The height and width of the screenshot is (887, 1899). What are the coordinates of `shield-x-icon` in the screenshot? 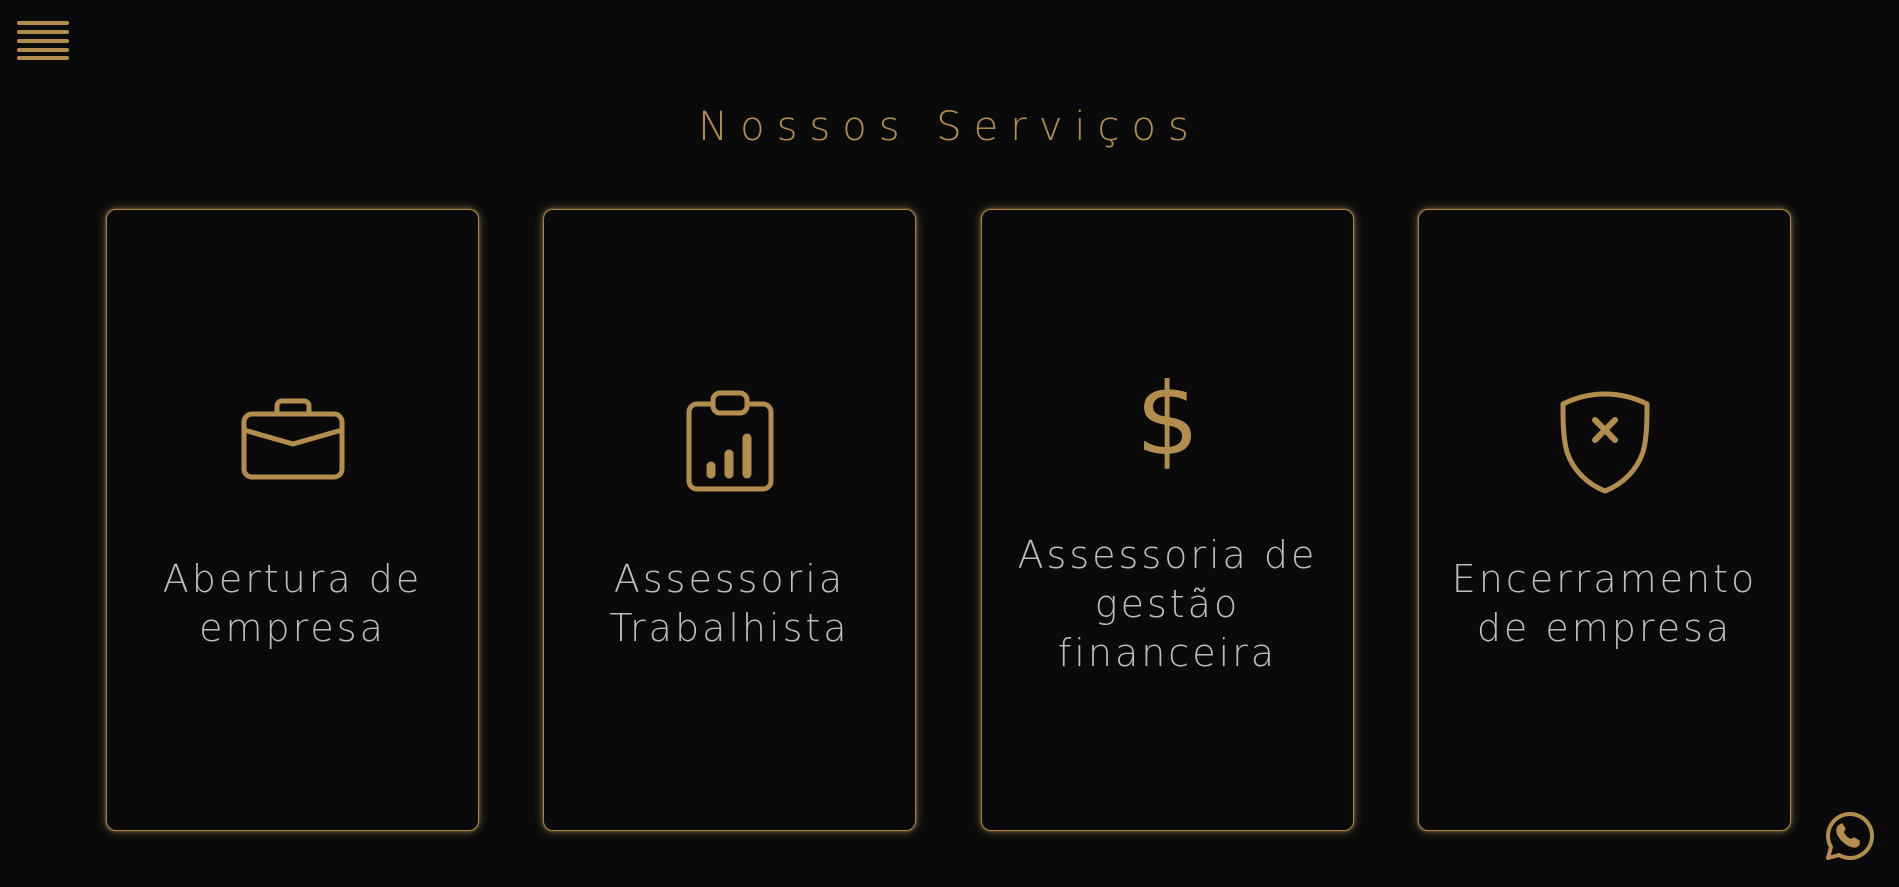 It's located at (1605, 442).